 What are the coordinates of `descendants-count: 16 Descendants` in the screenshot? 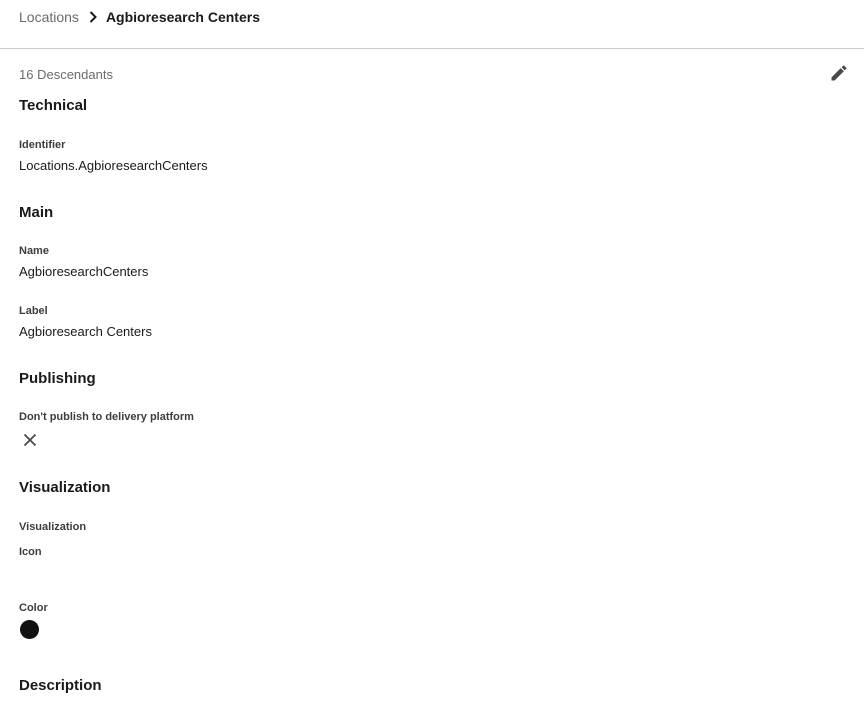 It's located at (66, 74).